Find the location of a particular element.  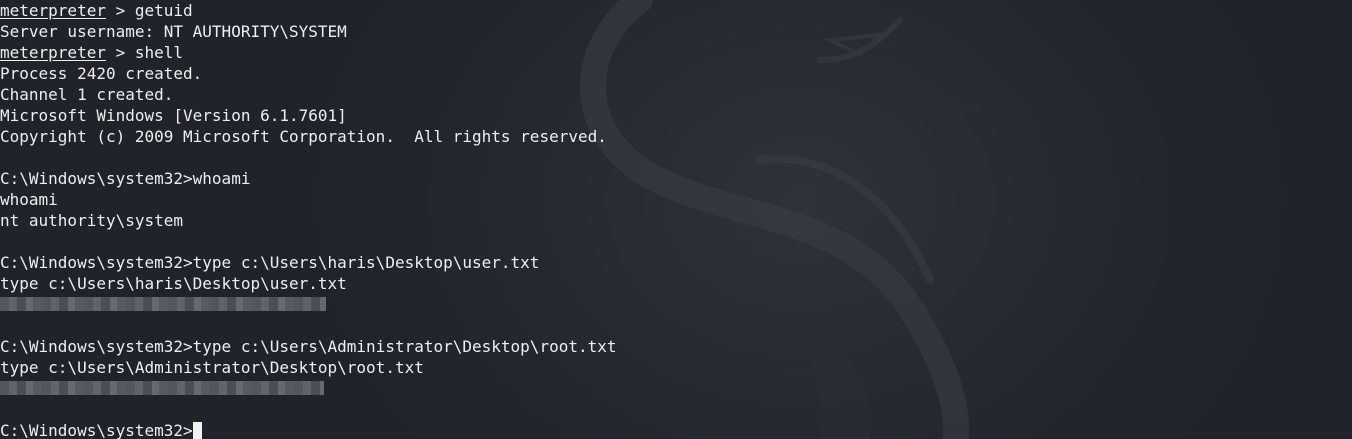

terminal-line: Server username: NT AUTHORITY\SYSTEM is located at coordinates (676, 31).